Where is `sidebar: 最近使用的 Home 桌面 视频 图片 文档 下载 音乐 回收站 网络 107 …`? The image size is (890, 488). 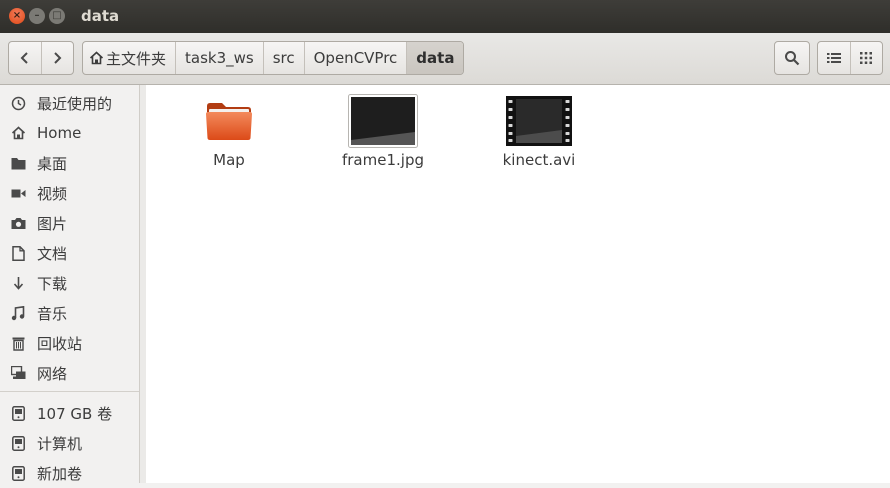 sidebar: 最近使用的 Home 桌面 视频 图片 文档 下载 音乐 回收站 网络 107 … is located at coordinates (70, 284).